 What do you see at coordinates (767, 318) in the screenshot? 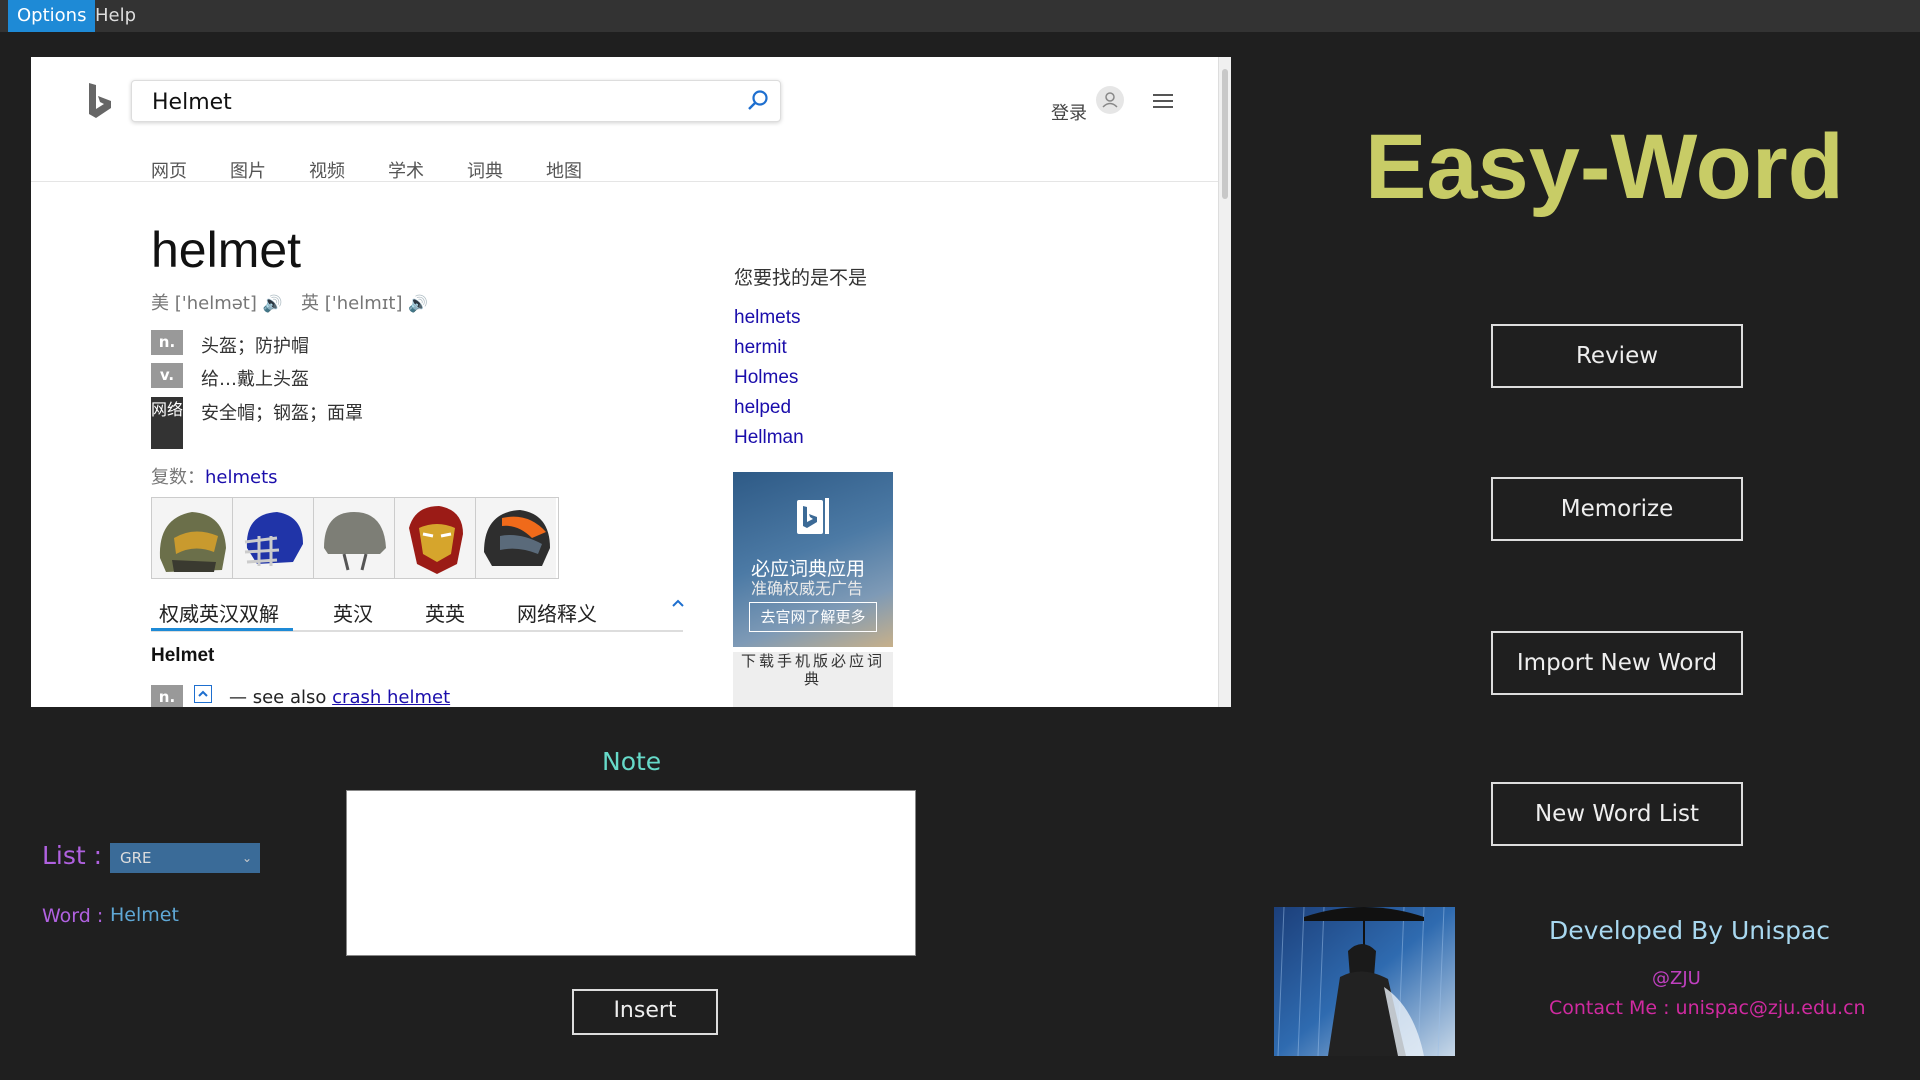
I see `suggestion-link: helmets` at bounding box center [767, 318].